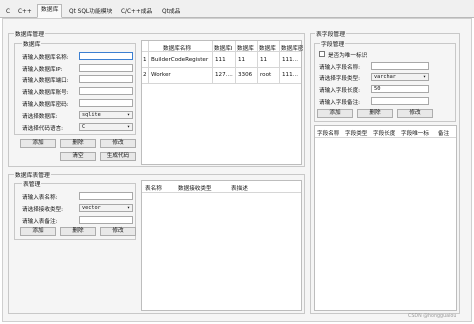 This screenshot has width=474, height=324. Describe the element at coordinates (179, 60) in the screenshot. I see `db-cell-name: BuilderCodeRegister` at that location.